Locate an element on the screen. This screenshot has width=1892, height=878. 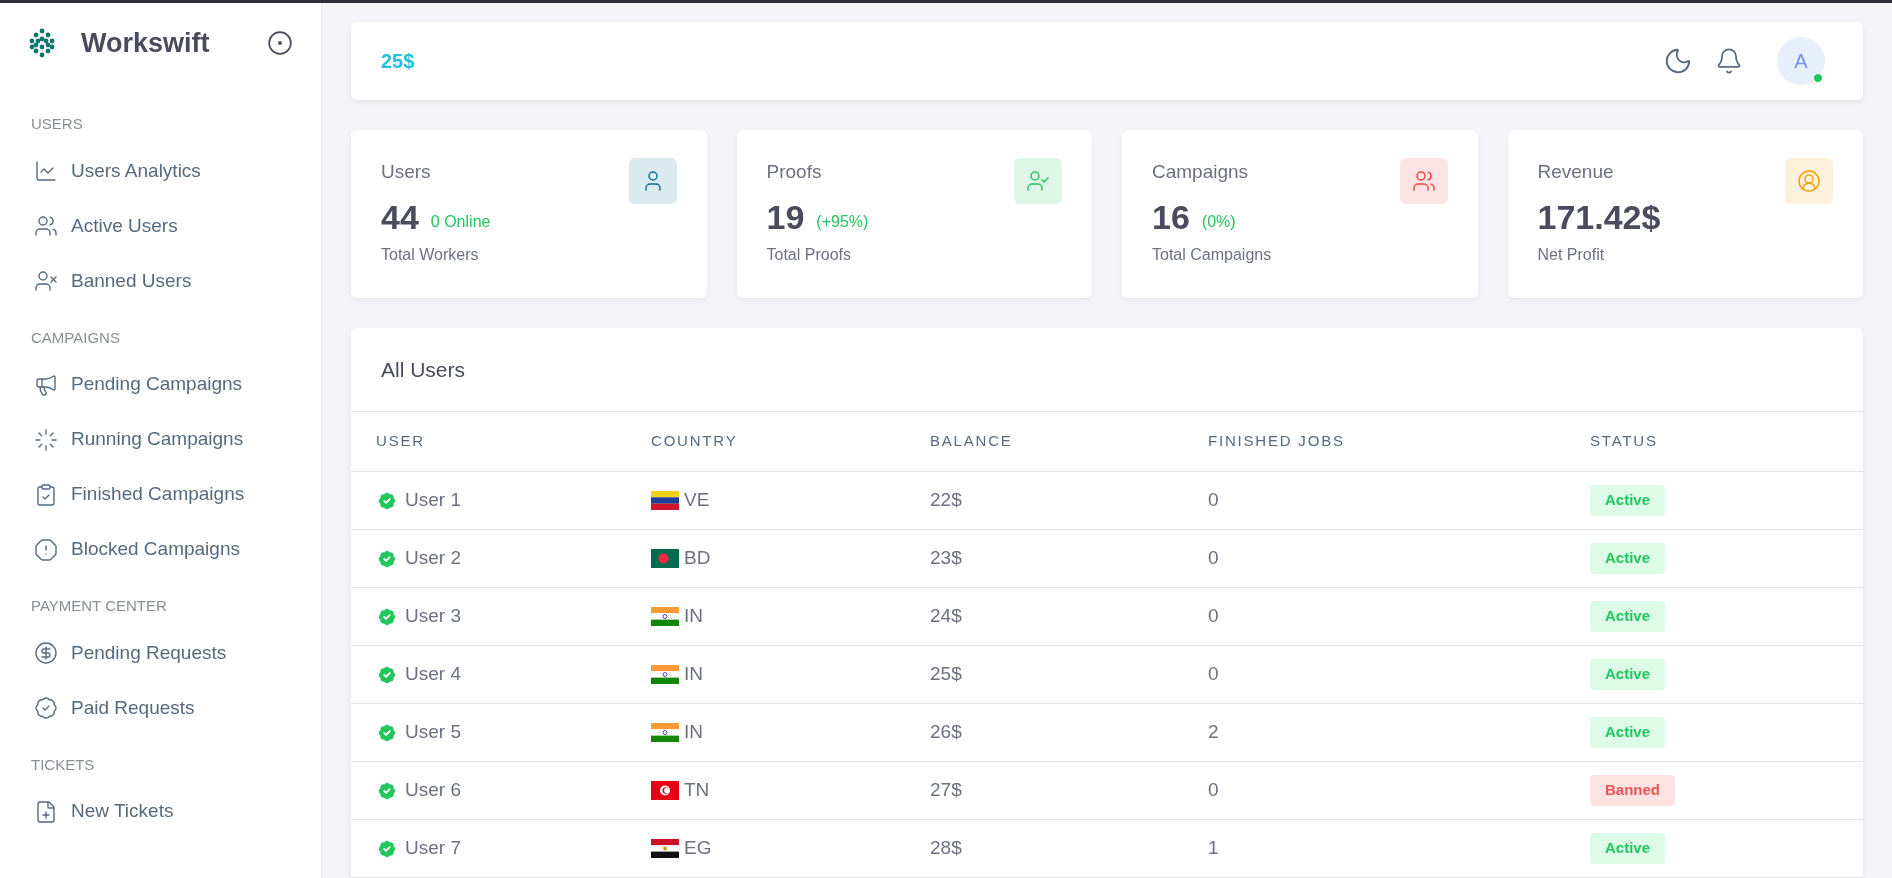
file-plus-icon is located at coordinates (46, 811).